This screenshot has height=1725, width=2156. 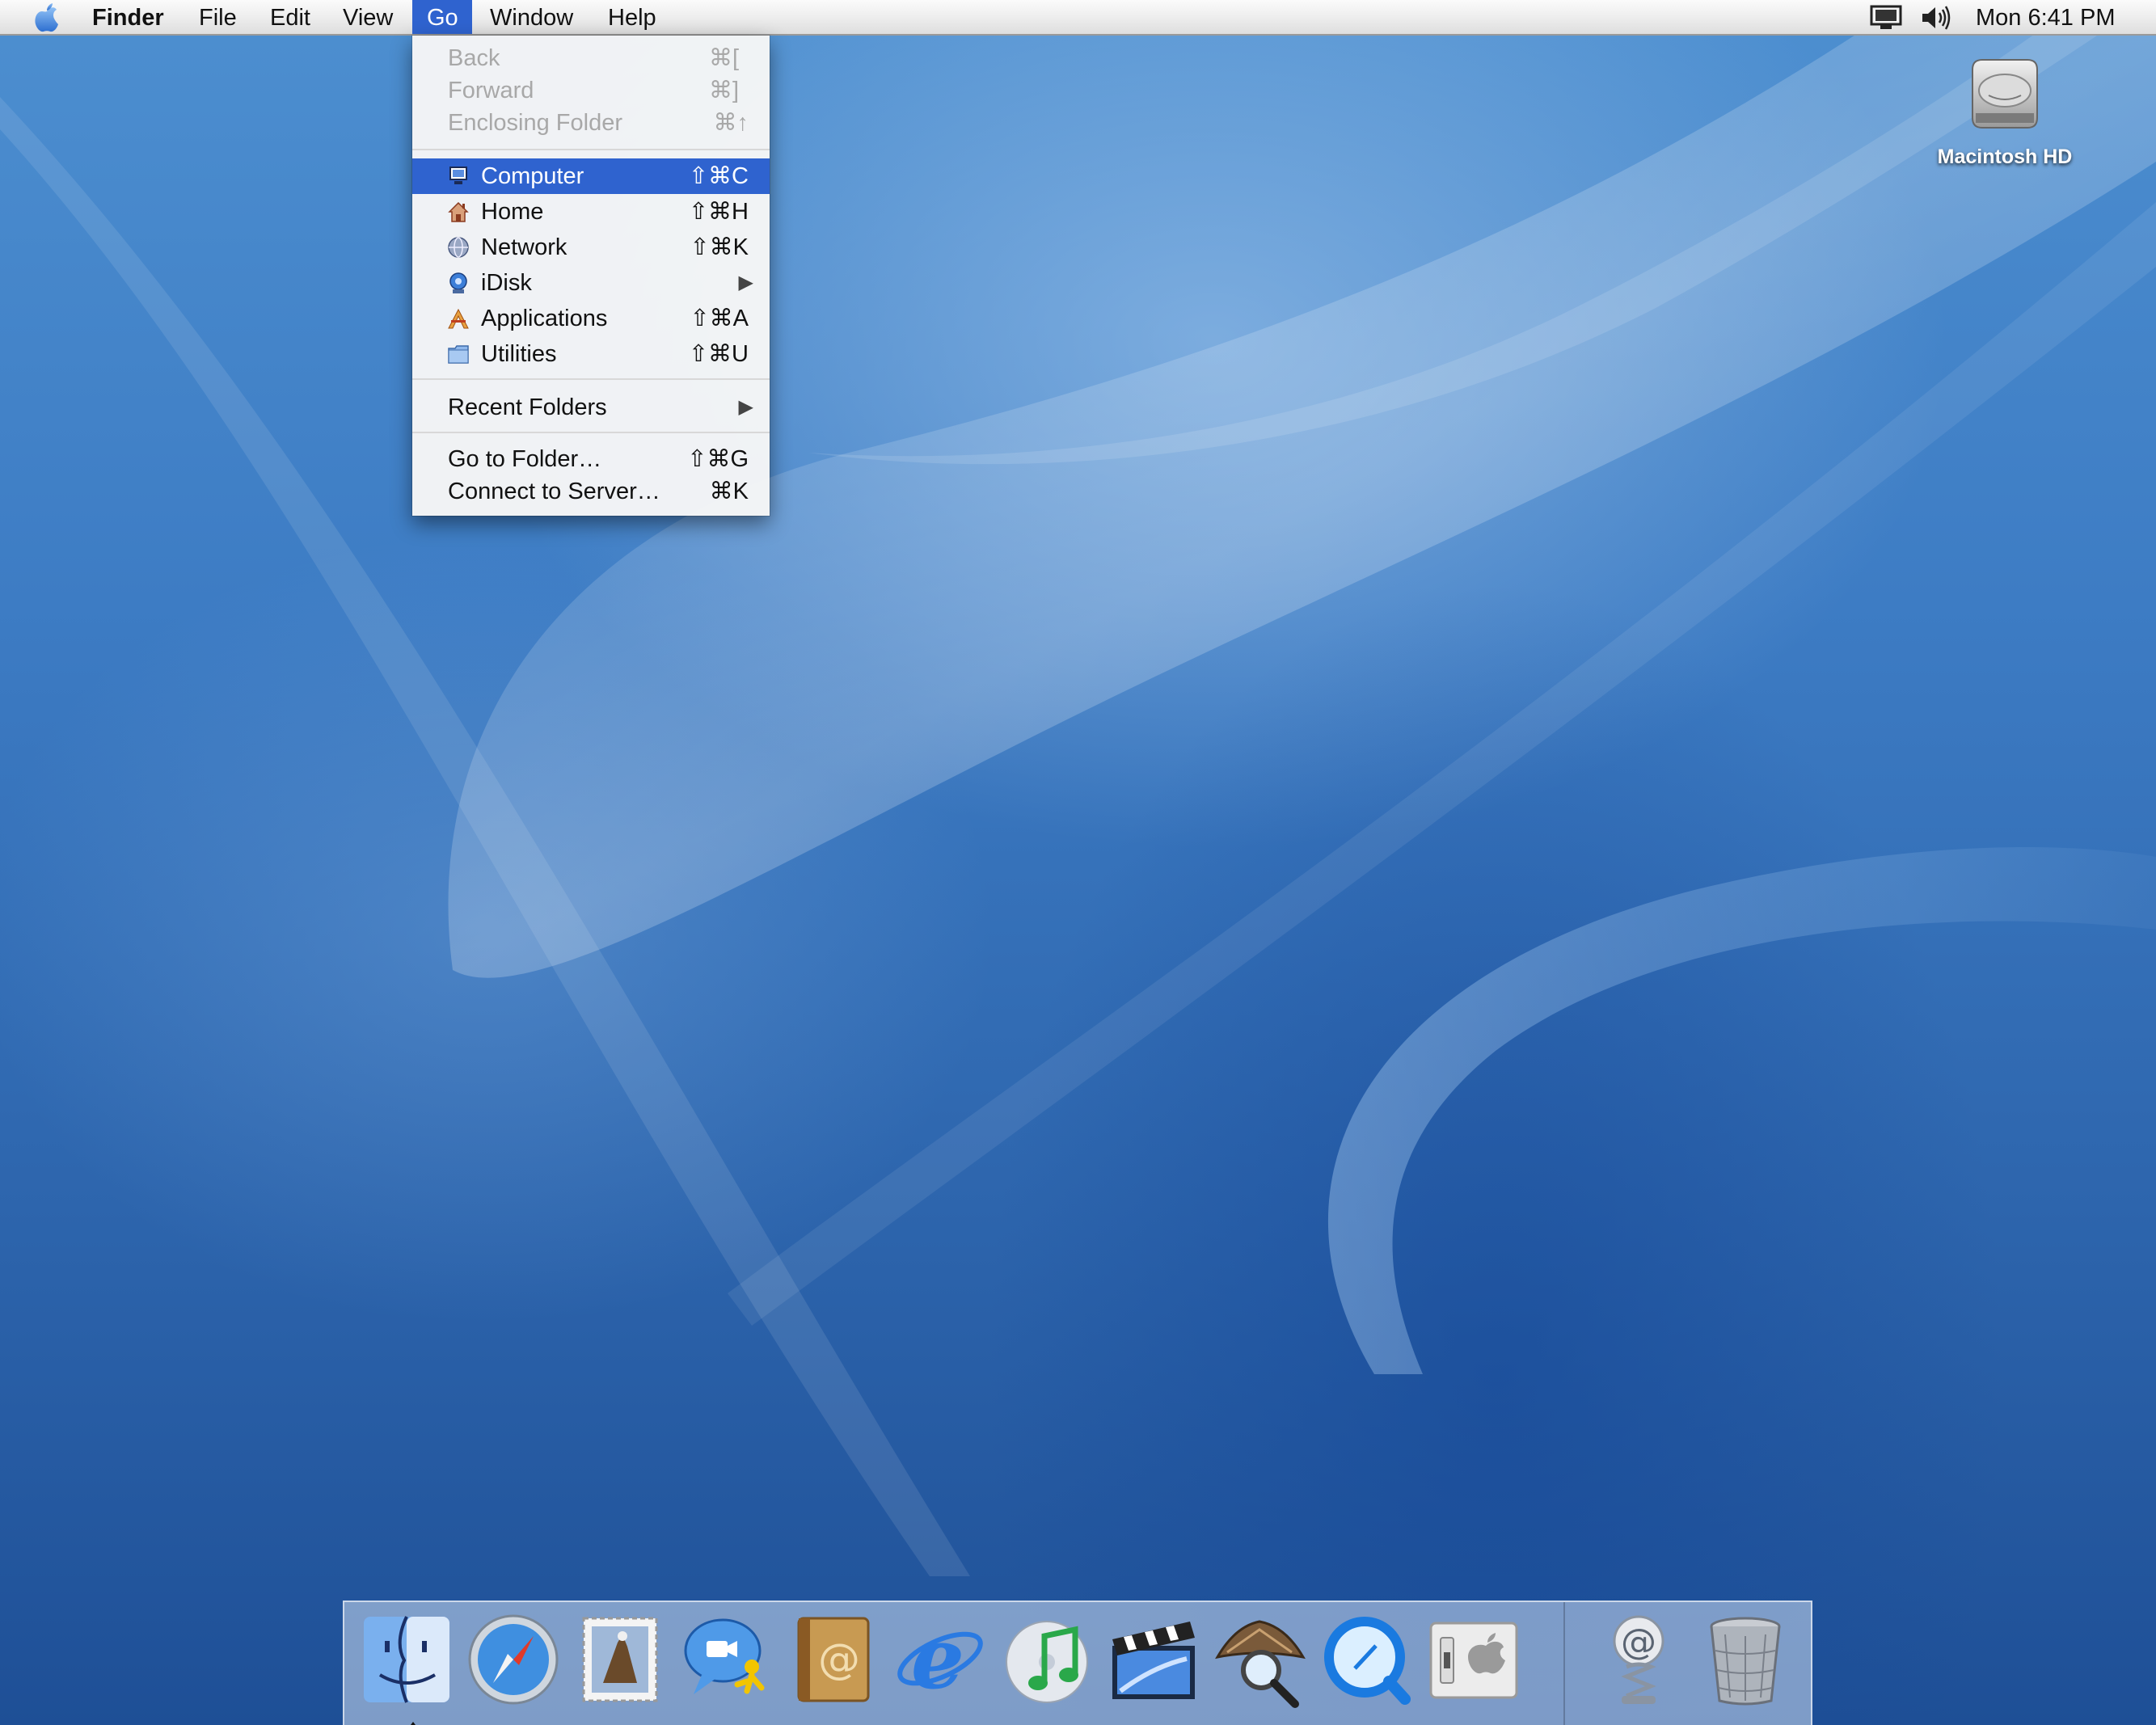 I want to click on menu-item-computer: Computer ⇧⌘C, so click(x=591, y=176).